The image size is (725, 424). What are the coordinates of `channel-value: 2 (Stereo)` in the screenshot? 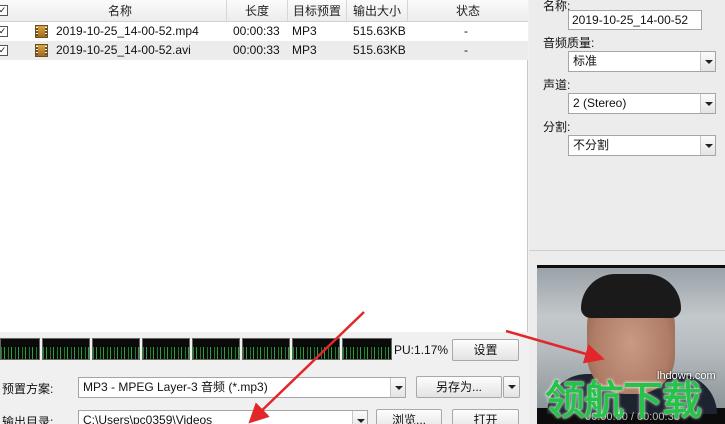 It's located at (600, 103).